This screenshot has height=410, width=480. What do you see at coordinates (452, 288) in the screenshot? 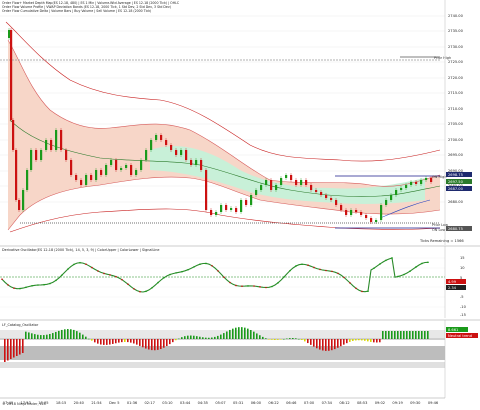
I see `osc-tag-b-value: 2.34` at bounding box center [452, 288].